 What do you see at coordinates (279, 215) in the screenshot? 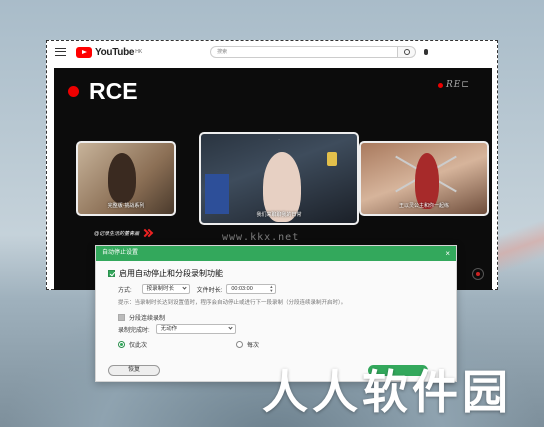
I see `thumbnail-caption: 我们来聊聊我的日常` at bounding box center [279, 215].